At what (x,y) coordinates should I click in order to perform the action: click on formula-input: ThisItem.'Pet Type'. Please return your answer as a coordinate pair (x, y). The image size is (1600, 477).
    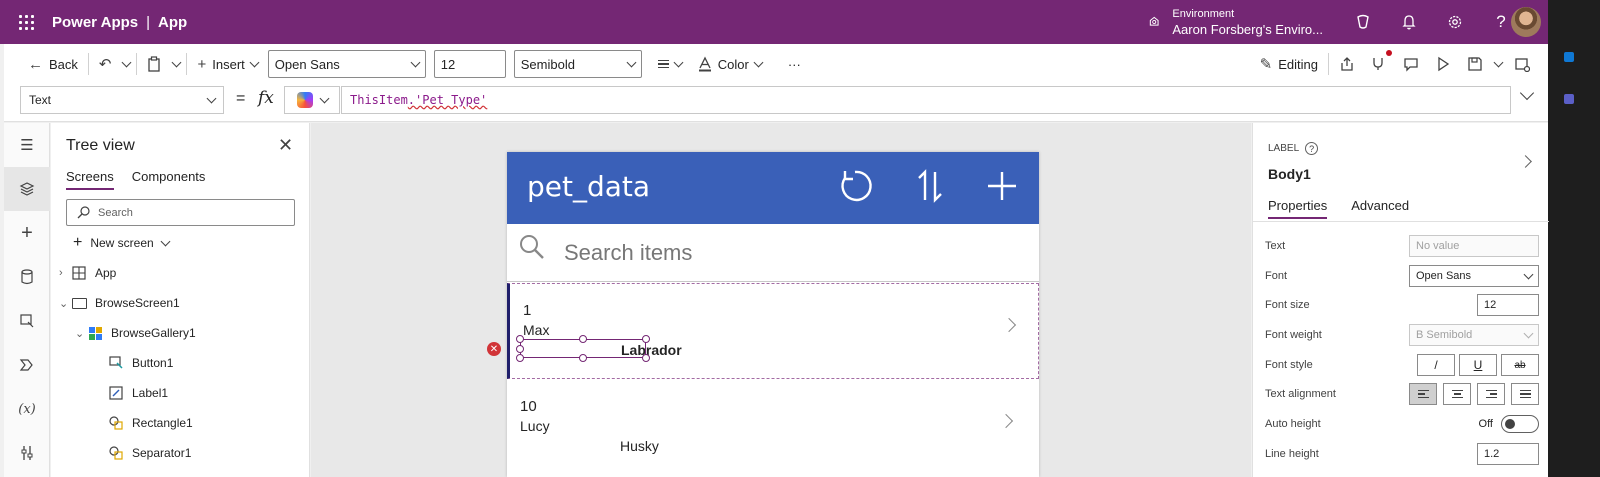
    Looking at the image, I should click on (926, 100).